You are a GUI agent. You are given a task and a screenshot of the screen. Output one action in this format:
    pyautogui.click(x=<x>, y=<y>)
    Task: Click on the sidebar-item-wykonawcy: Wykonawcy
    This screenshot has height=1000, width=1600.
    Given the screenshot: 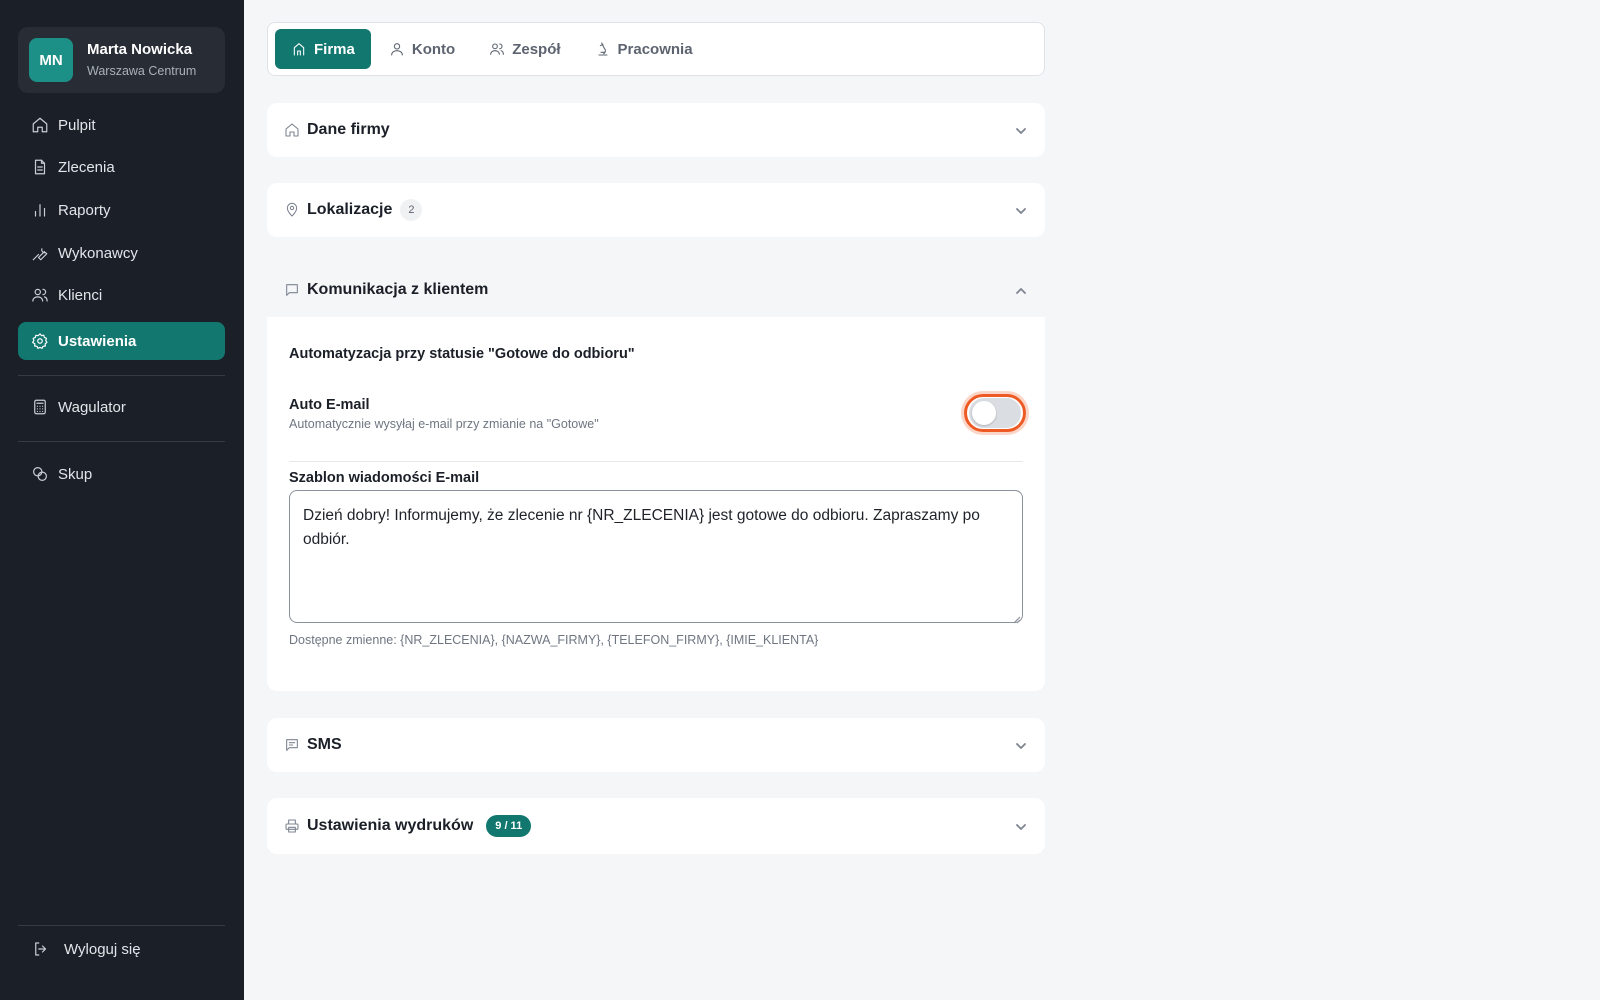 What is the action you would take?
    pyautogui.click(x=121, y=253)
    